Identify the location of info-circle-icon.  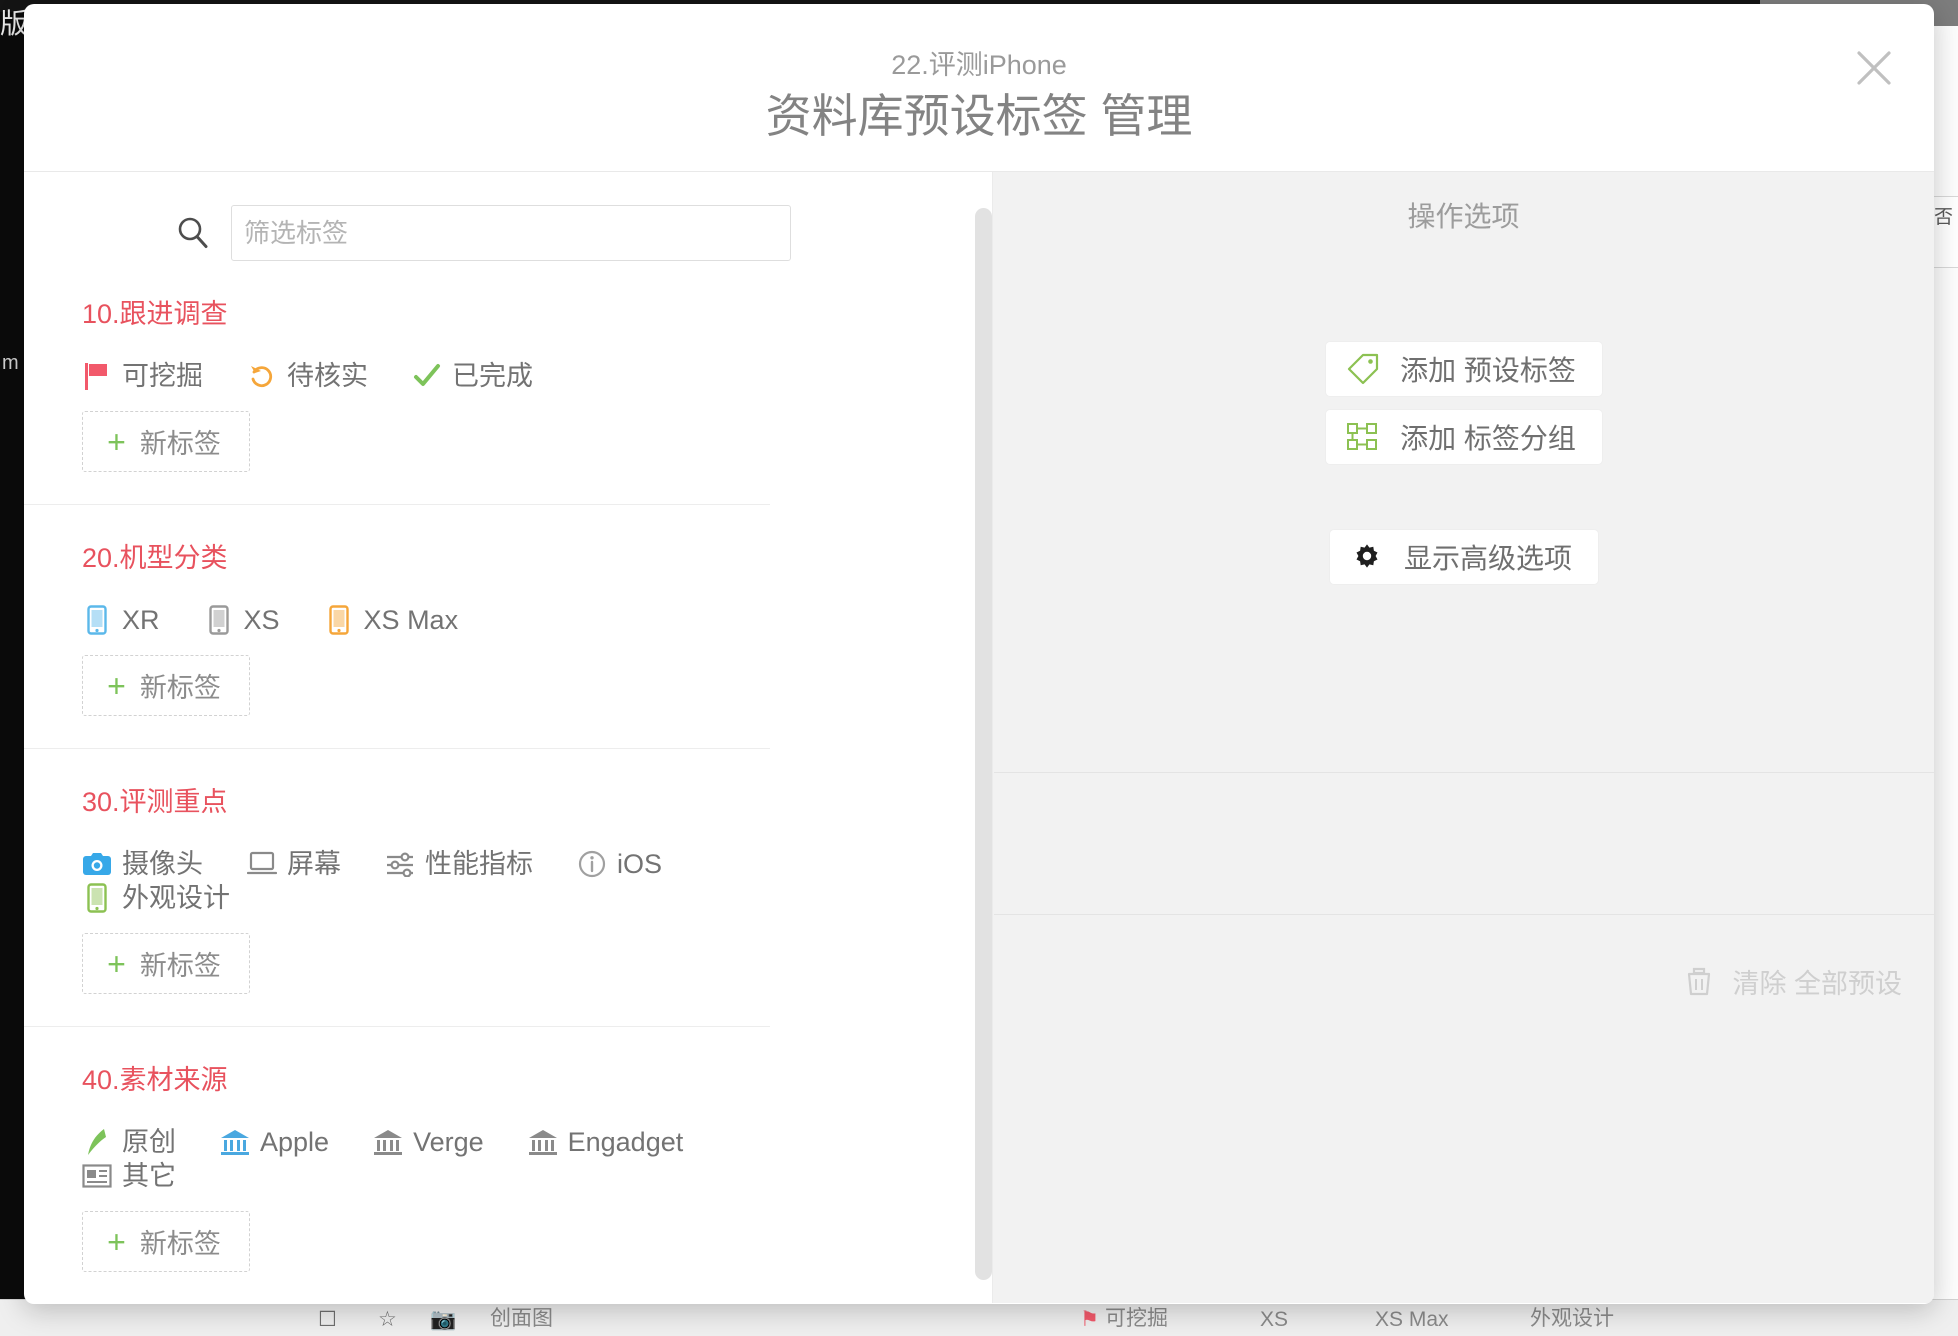
(592, 864).